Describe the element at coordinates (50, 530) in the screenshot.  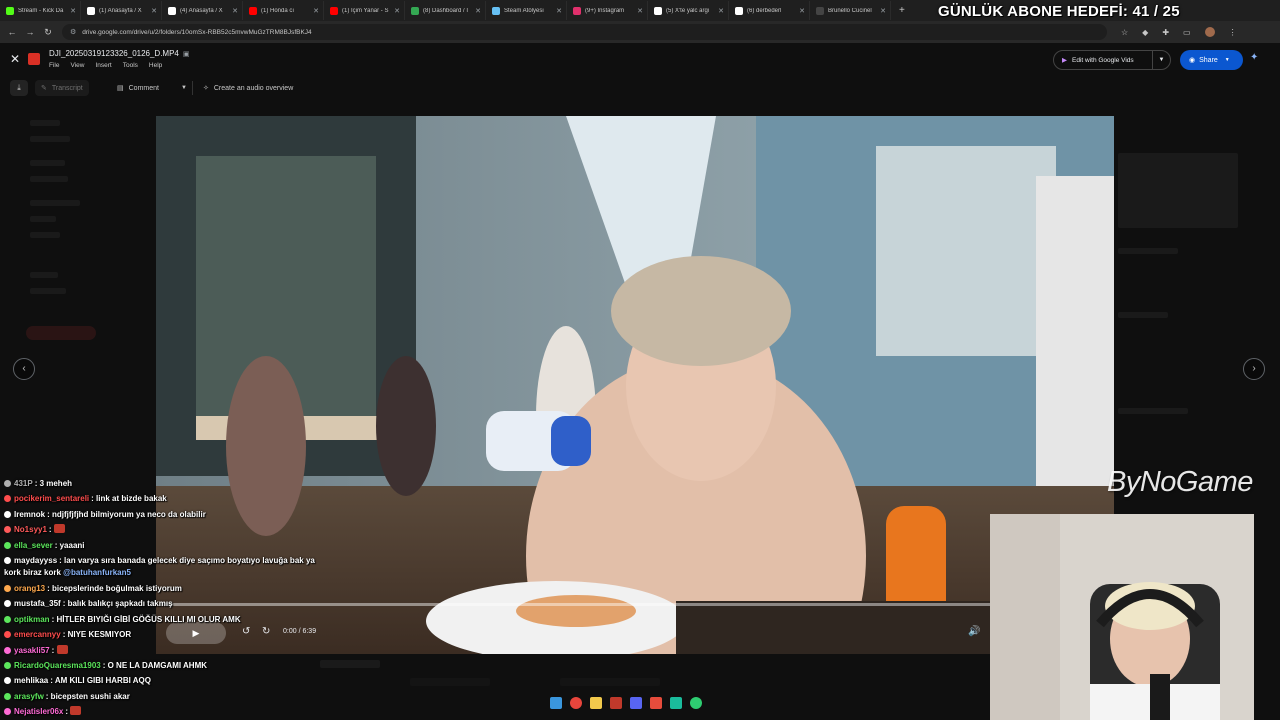
I see `chat-text: :` at that location.